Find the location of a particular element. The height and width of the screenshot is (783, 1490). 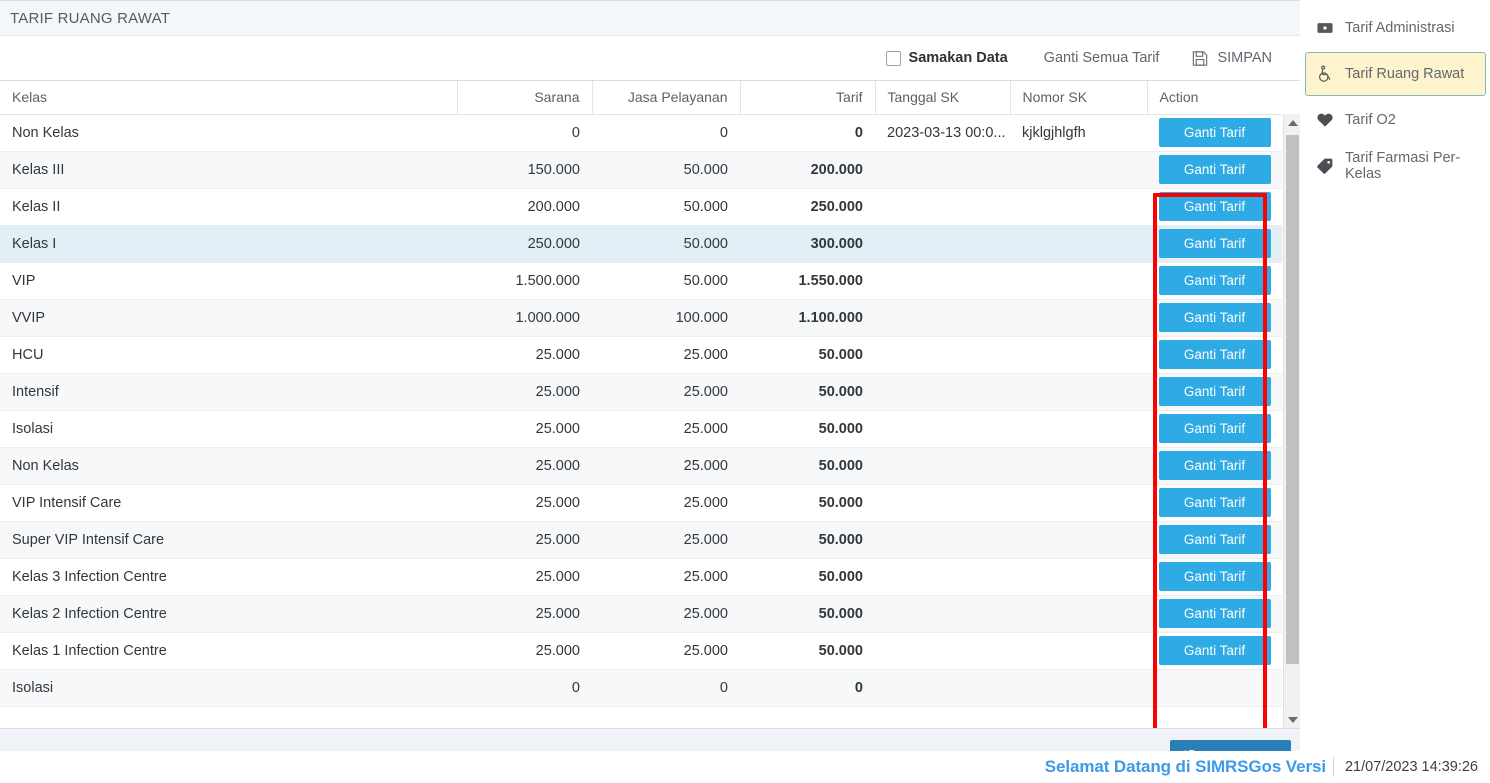

ganti-semua-tarif-button: Ganti Semua Tarif is located at coordinates (1102, 58).